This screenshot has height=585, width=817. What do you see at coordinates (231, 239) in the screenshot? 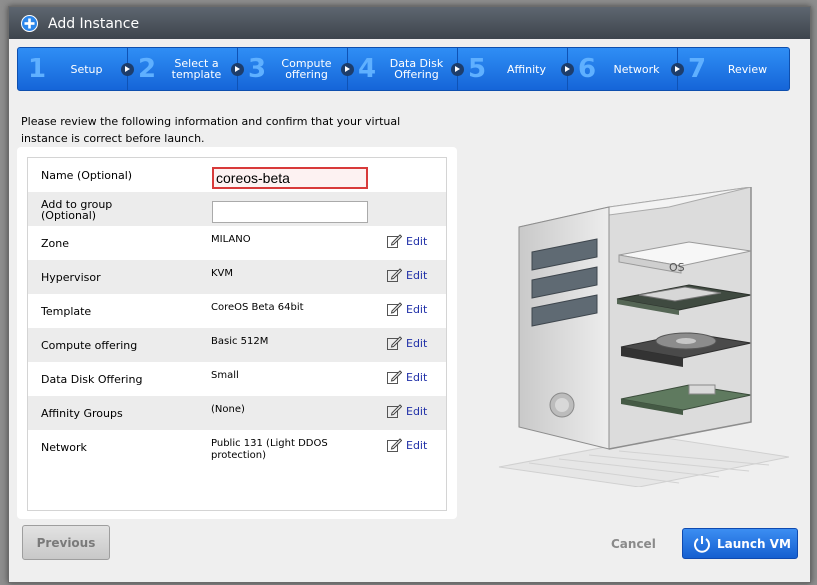
I see `row-value: MILANO` at bounding box center [231, 239].